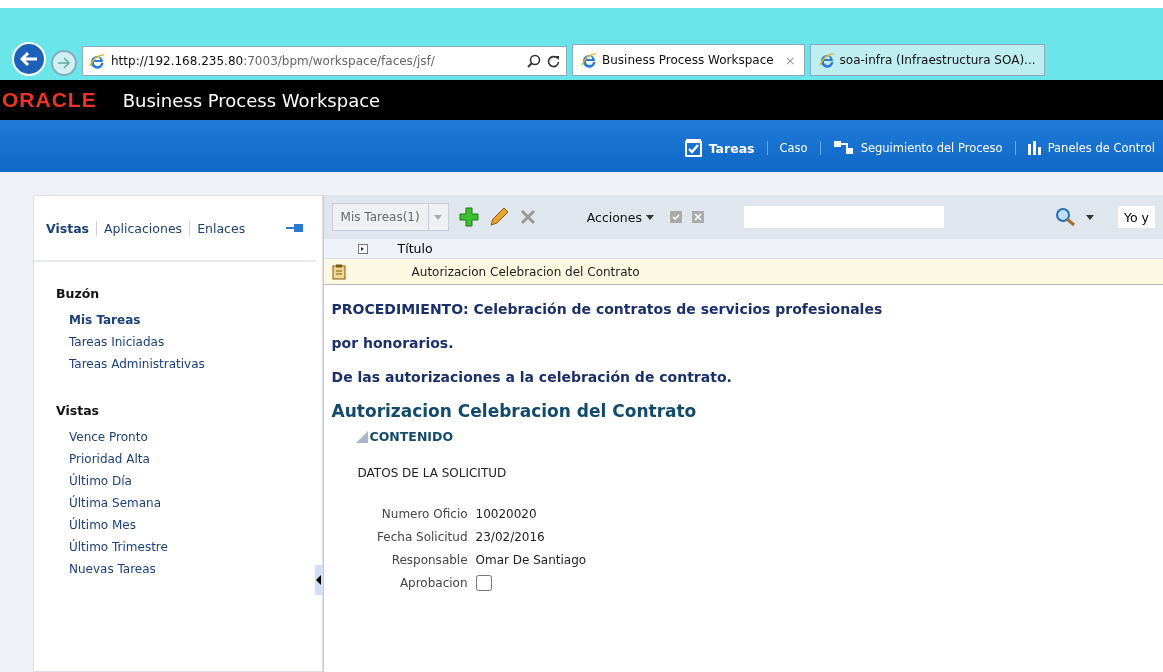 Image resolution: width=1163 pixels, height=672 pixels. I want to click on checkbox-icon, so click(693, 148).